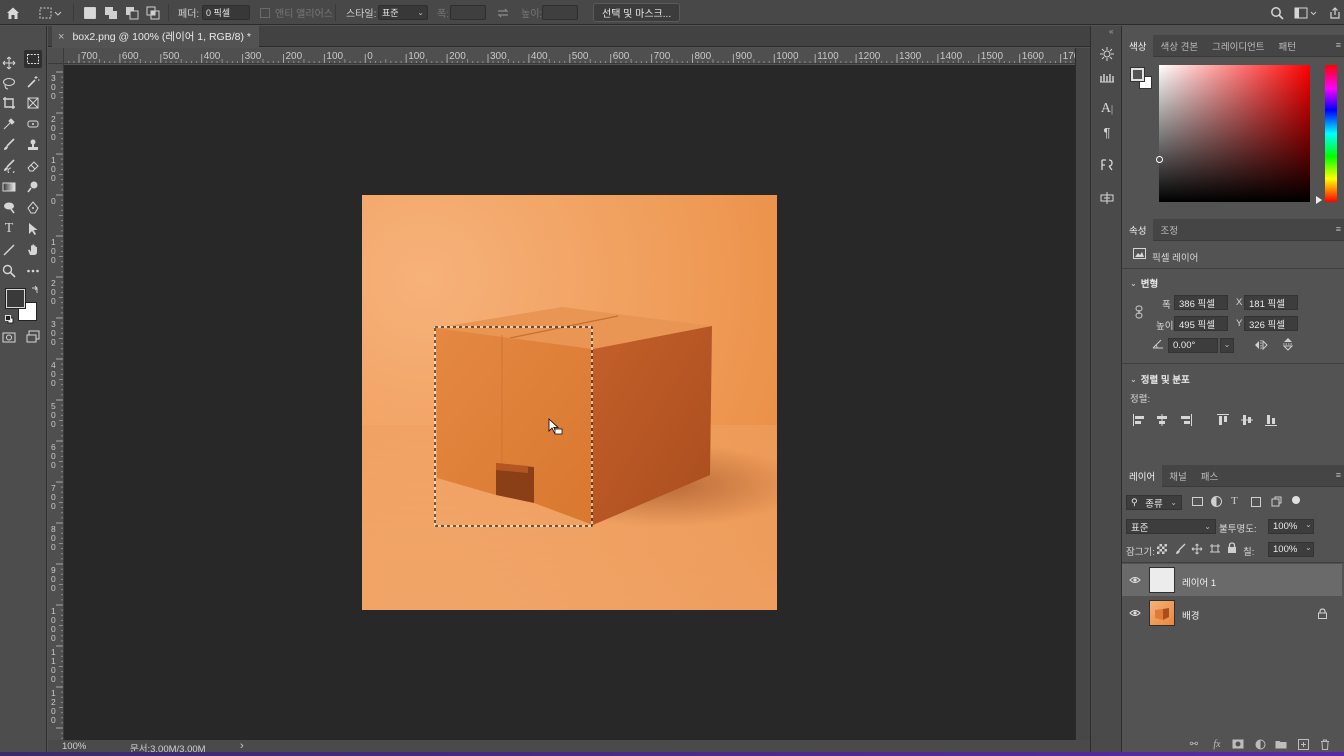 The image size is (1344, 756). What do you see at coordinates (1197, 549) in the screenshot?
I see `lock-position-icon` at bounding box center [1197, 549].